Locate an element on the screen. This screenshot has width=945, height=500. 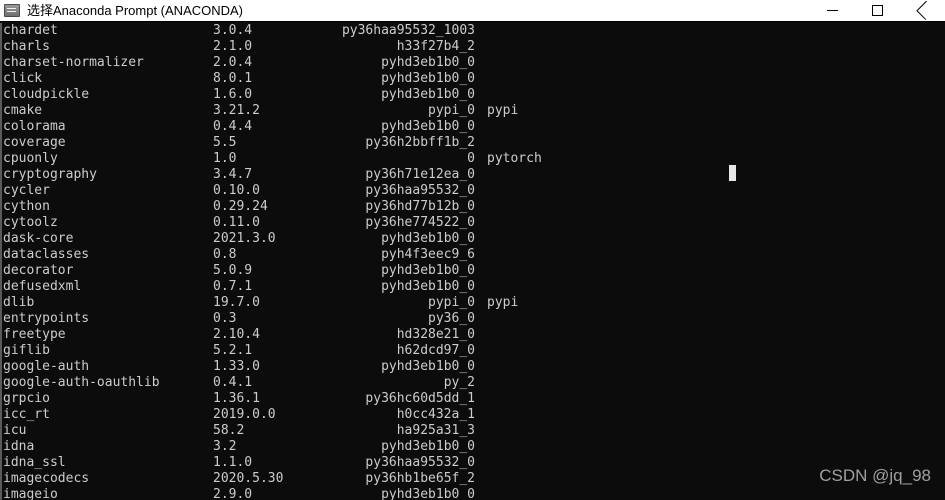
package-build: py36haa95532_1003 is located at coordinates (408, 30).